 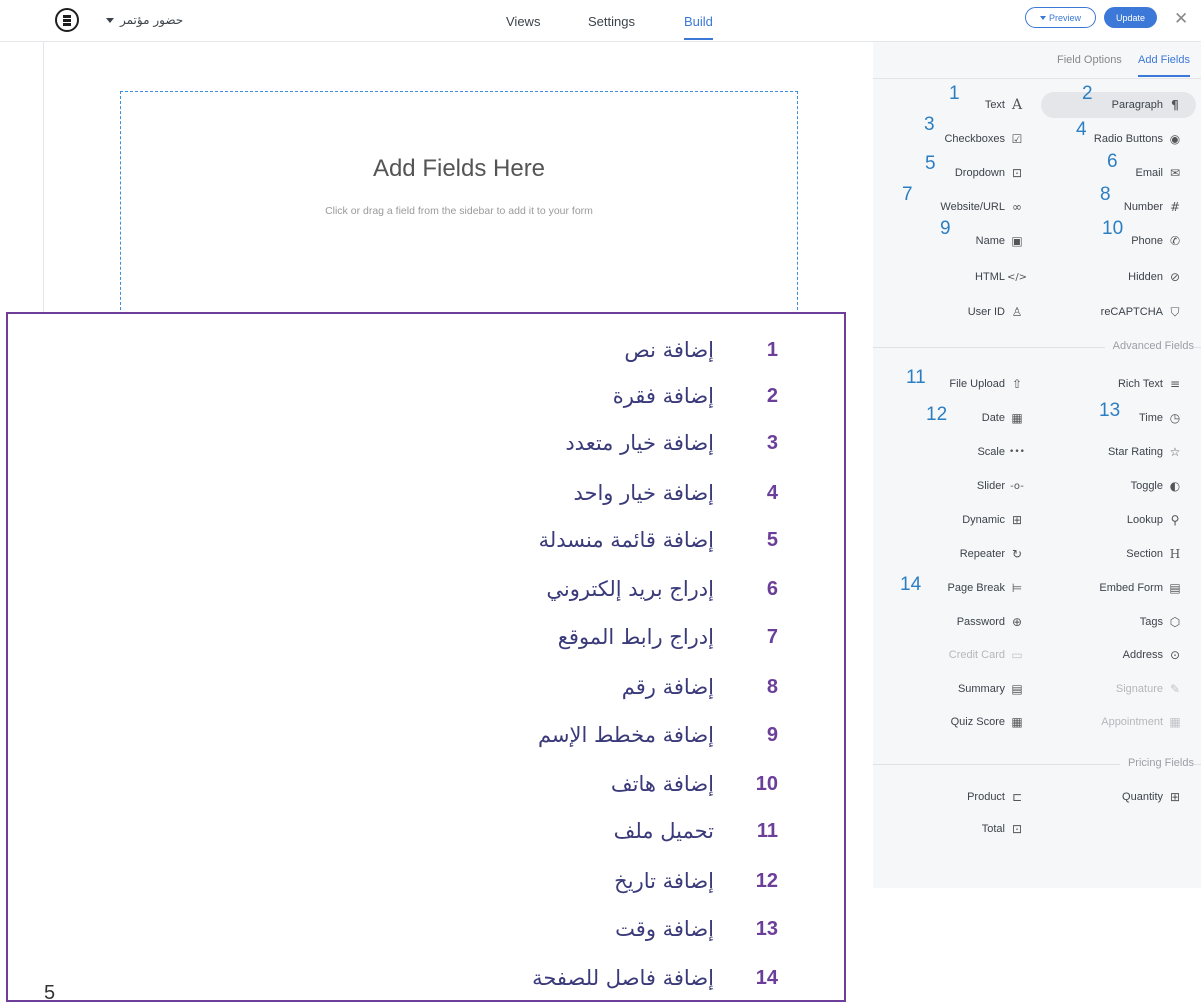 What do you see at coordinates (948, 312) in the screenshot?
I see `field-user-id: User ID ♙` at bounding box center [948, 312].